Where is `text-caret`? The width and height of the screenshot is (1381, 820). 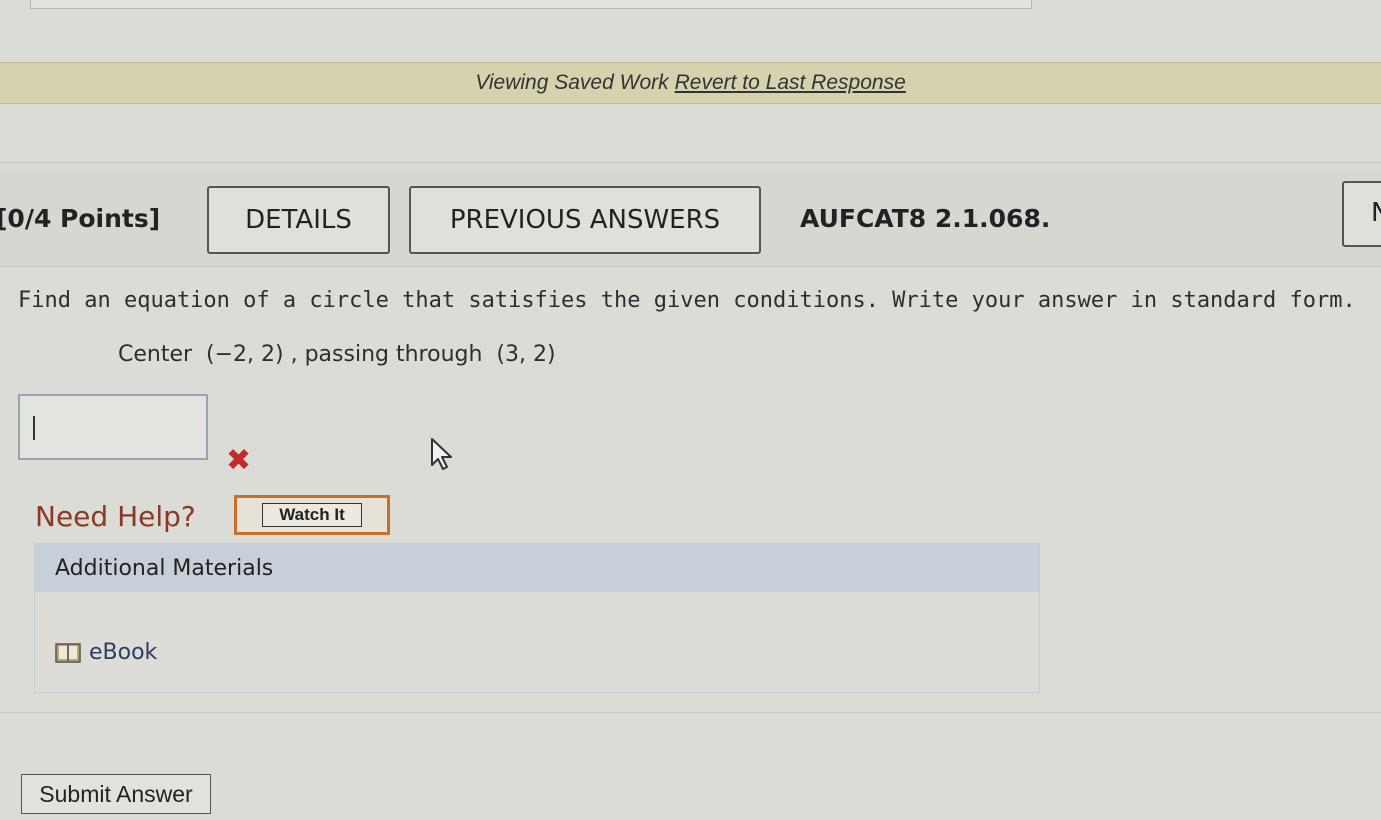
text-caret is located at coordinates (34, 428).